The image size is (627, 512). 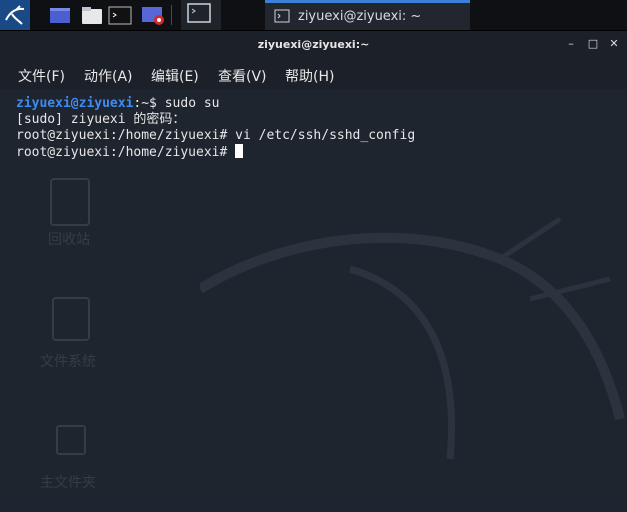 I want to click on menu-help: 帮助(H), so click(x=309, y=76).